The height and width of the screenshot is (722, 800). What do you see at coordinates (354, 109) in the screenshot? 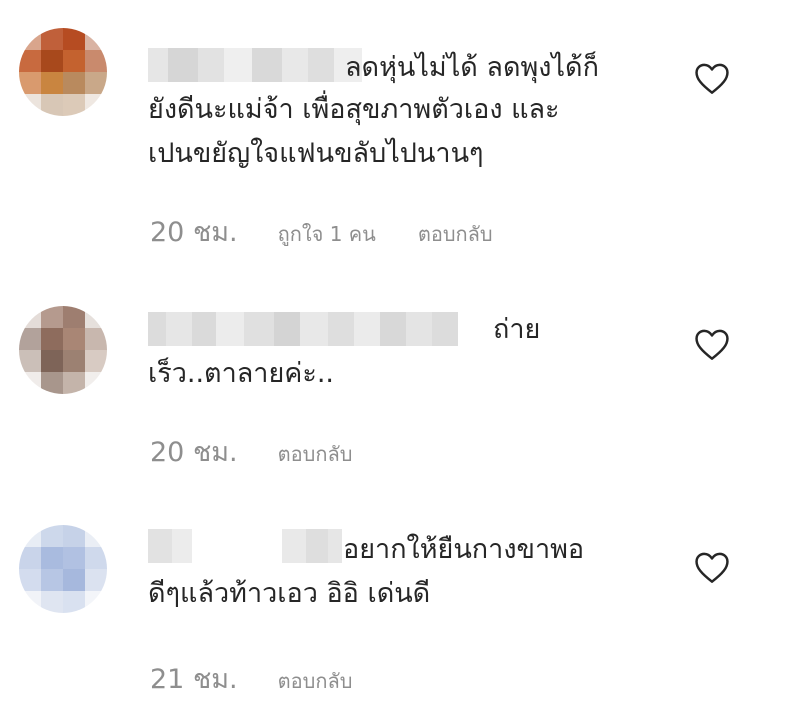
I see `comment-text-line: ยังดีนะแม่จ้า เพื่อสุขภาพตัวเอง และ` at bounding box center [354, 109].